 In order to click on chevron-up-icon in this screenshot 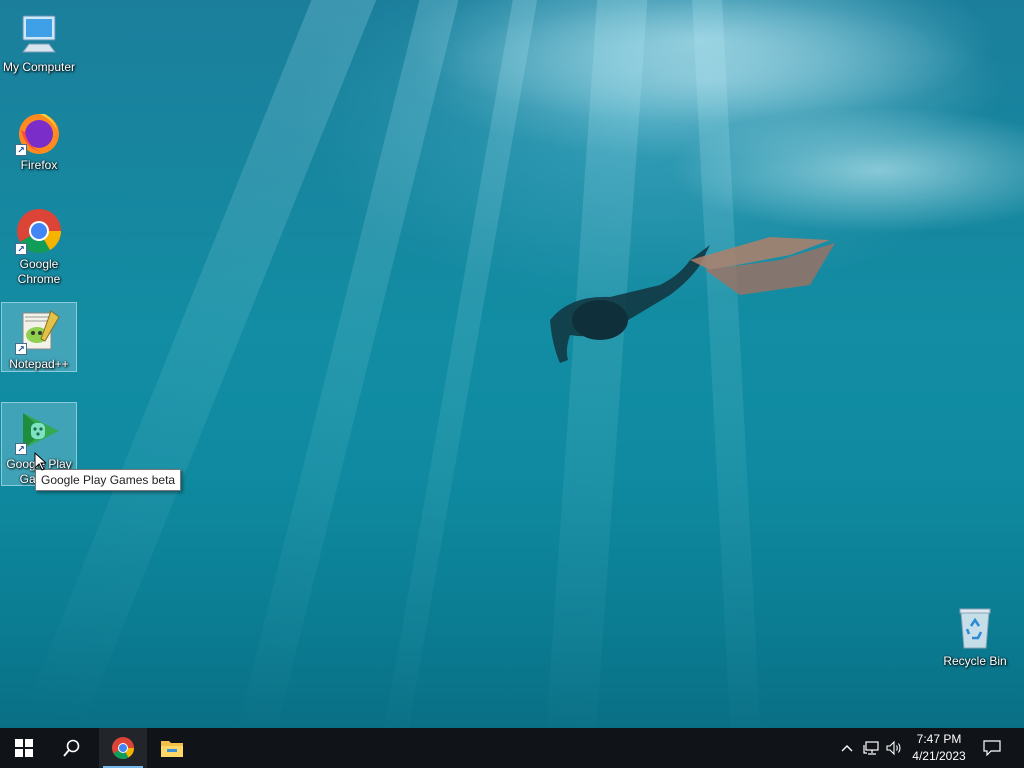, I will do `click(847, 748)`.